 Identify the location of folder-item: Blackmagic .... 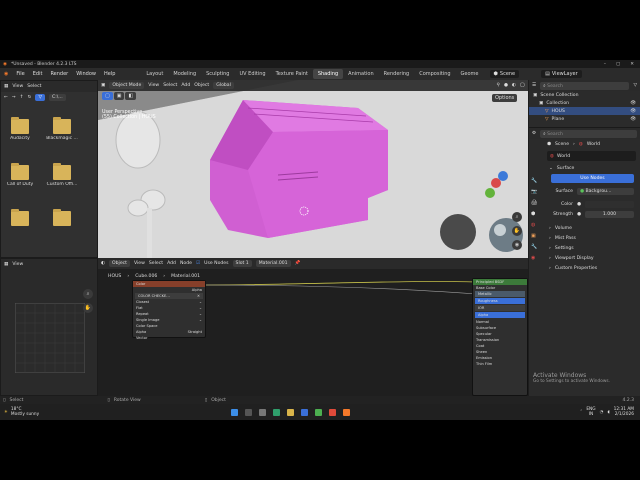
(62, 129).